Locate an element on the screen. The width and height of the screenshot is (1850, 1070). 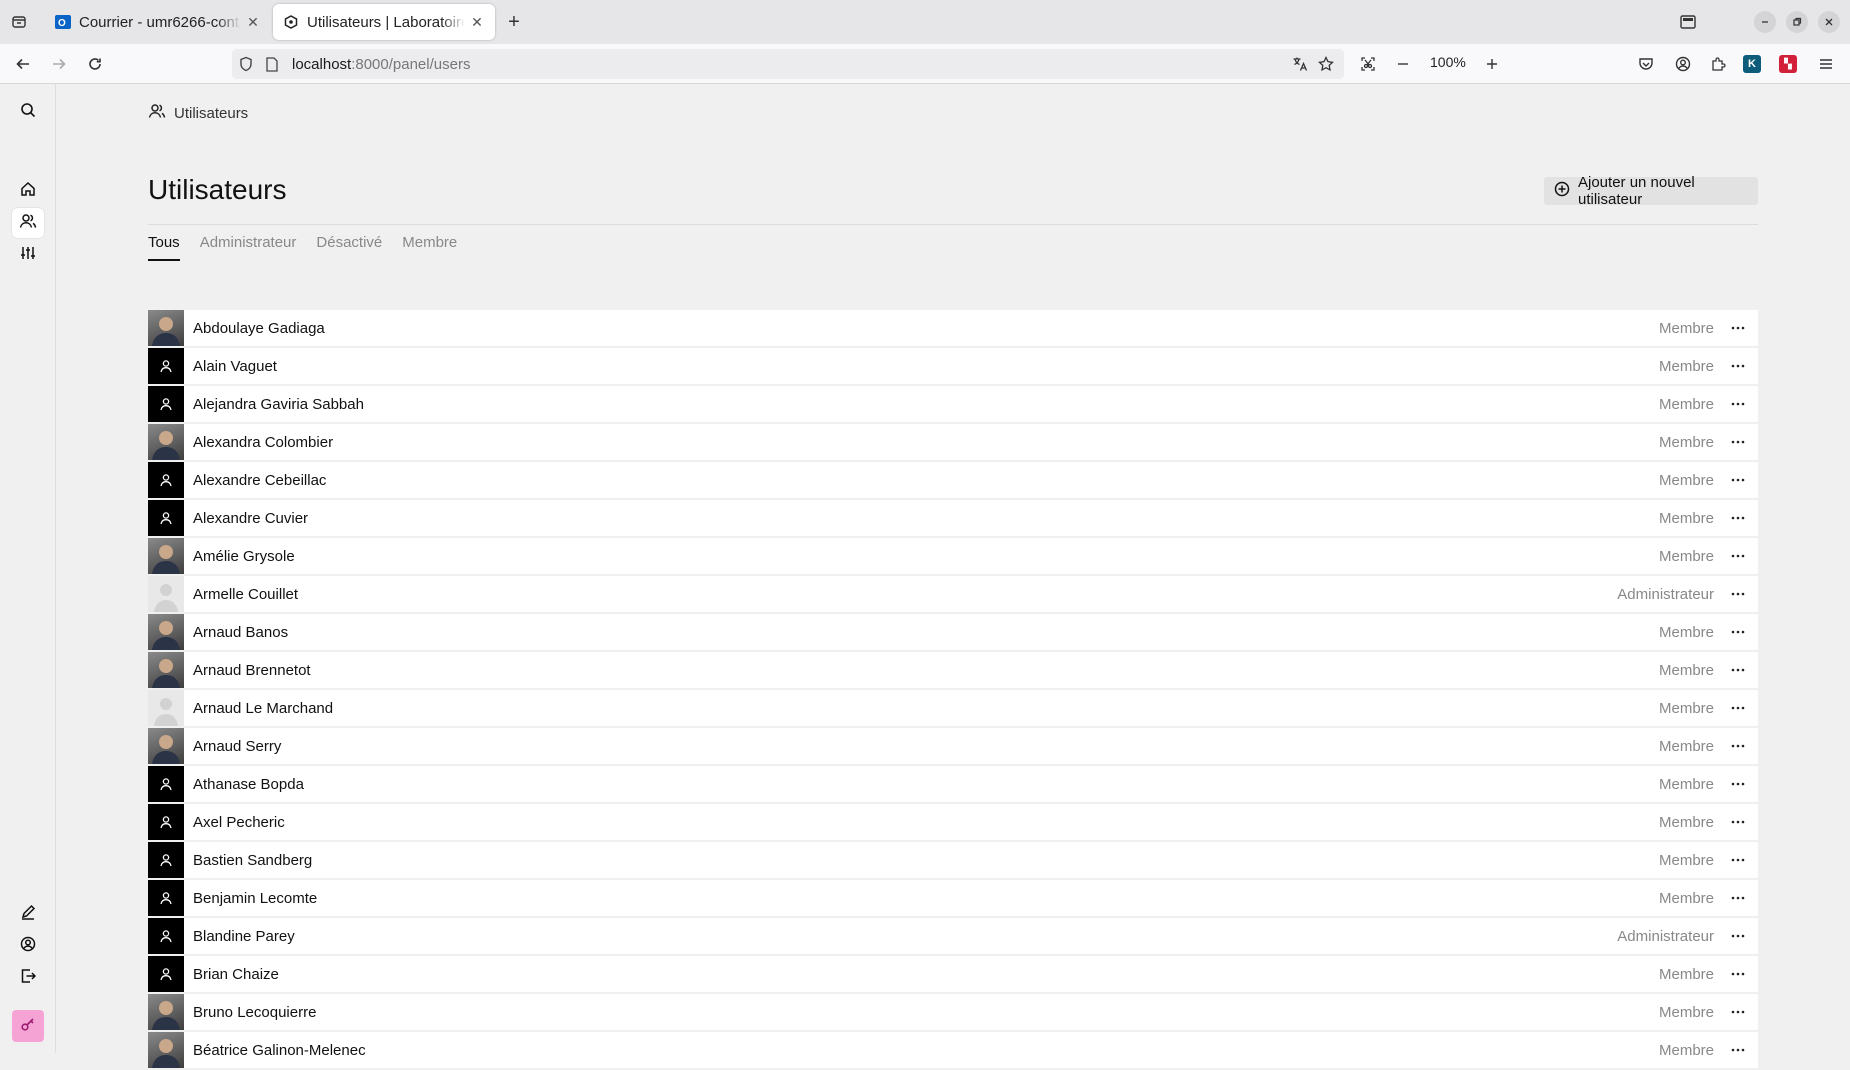
close-tab-icon: ✕ is located at coordinates (253, 22).